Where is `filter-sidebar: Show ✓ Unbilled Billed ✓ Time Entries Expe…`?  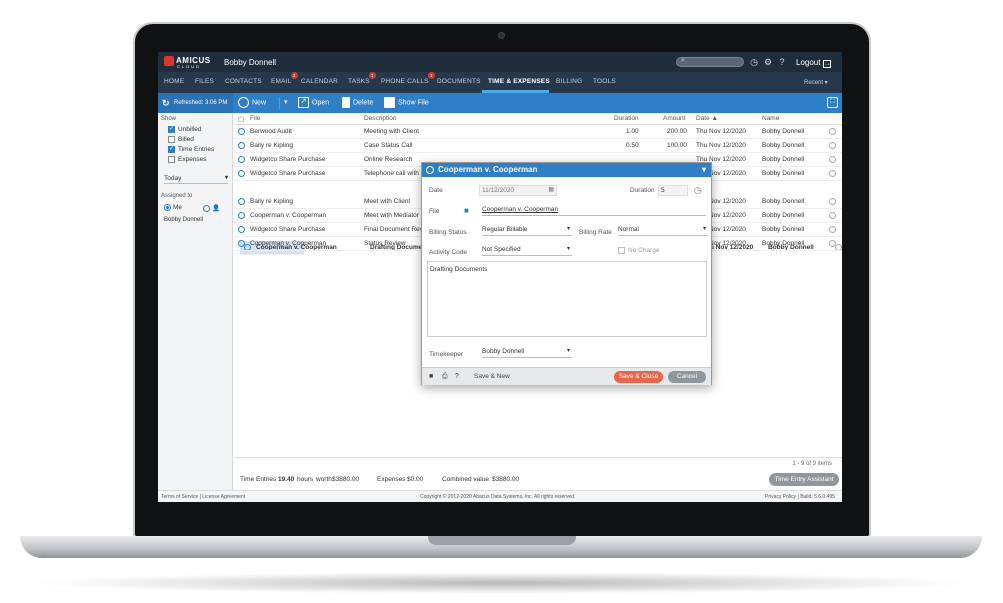
filter-sidebar: Show ✓ Unbilled Billed ✓ Time Entries Expe… is located at coordinates (195, 301).